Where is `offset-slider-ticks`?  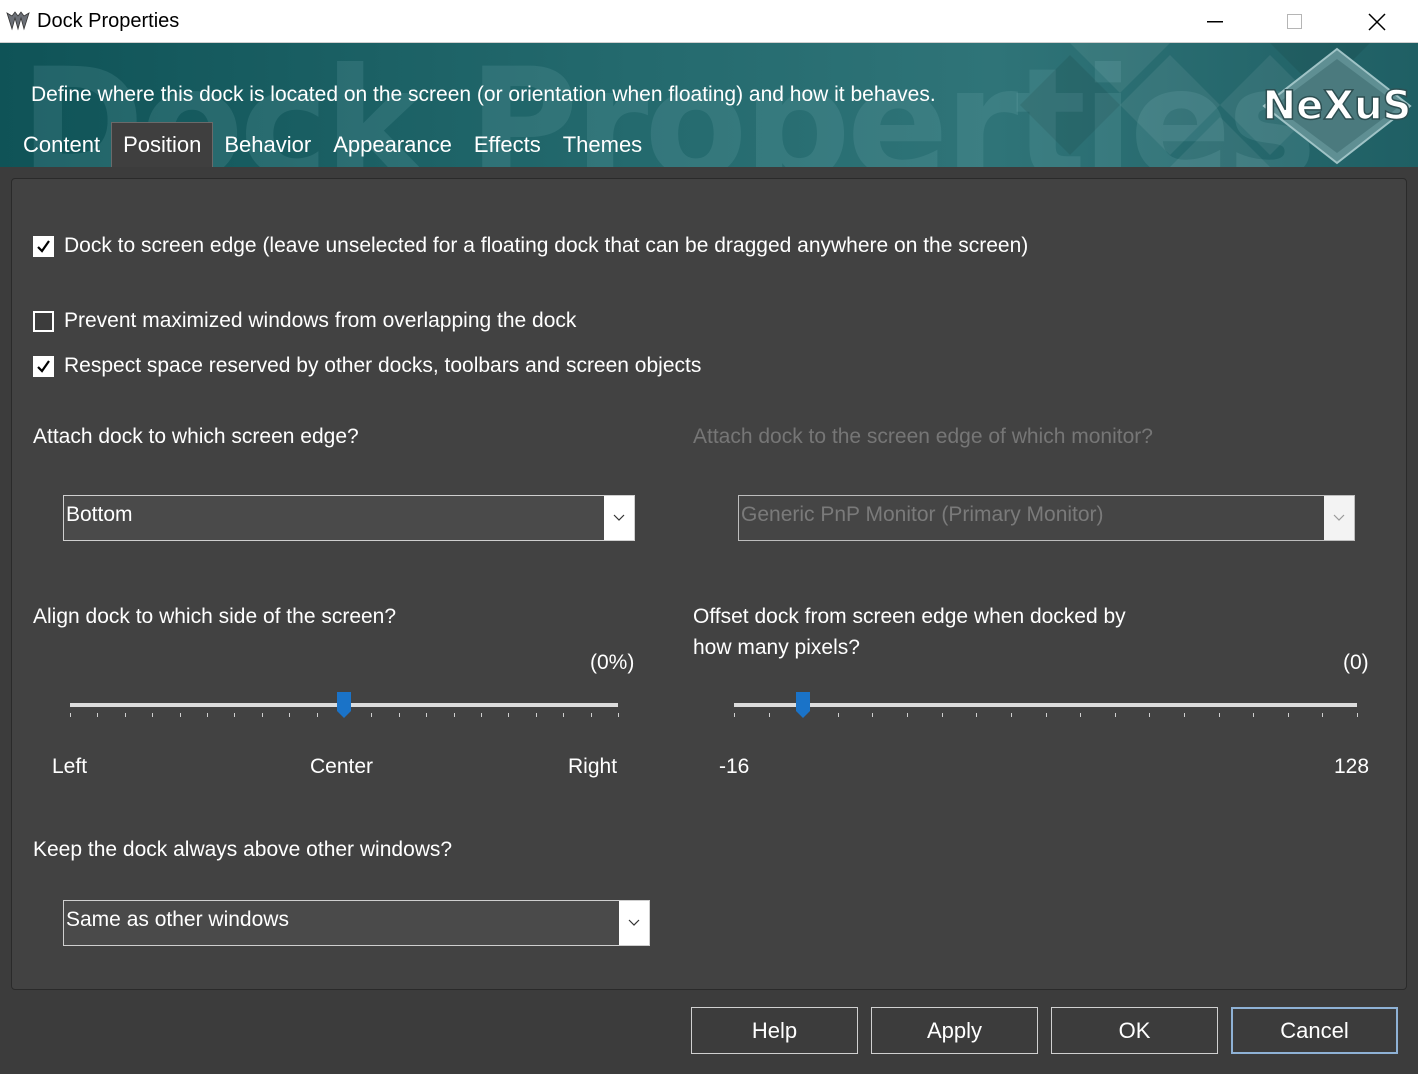 offset-slider-ticks is located at coordinates (1046, 716).